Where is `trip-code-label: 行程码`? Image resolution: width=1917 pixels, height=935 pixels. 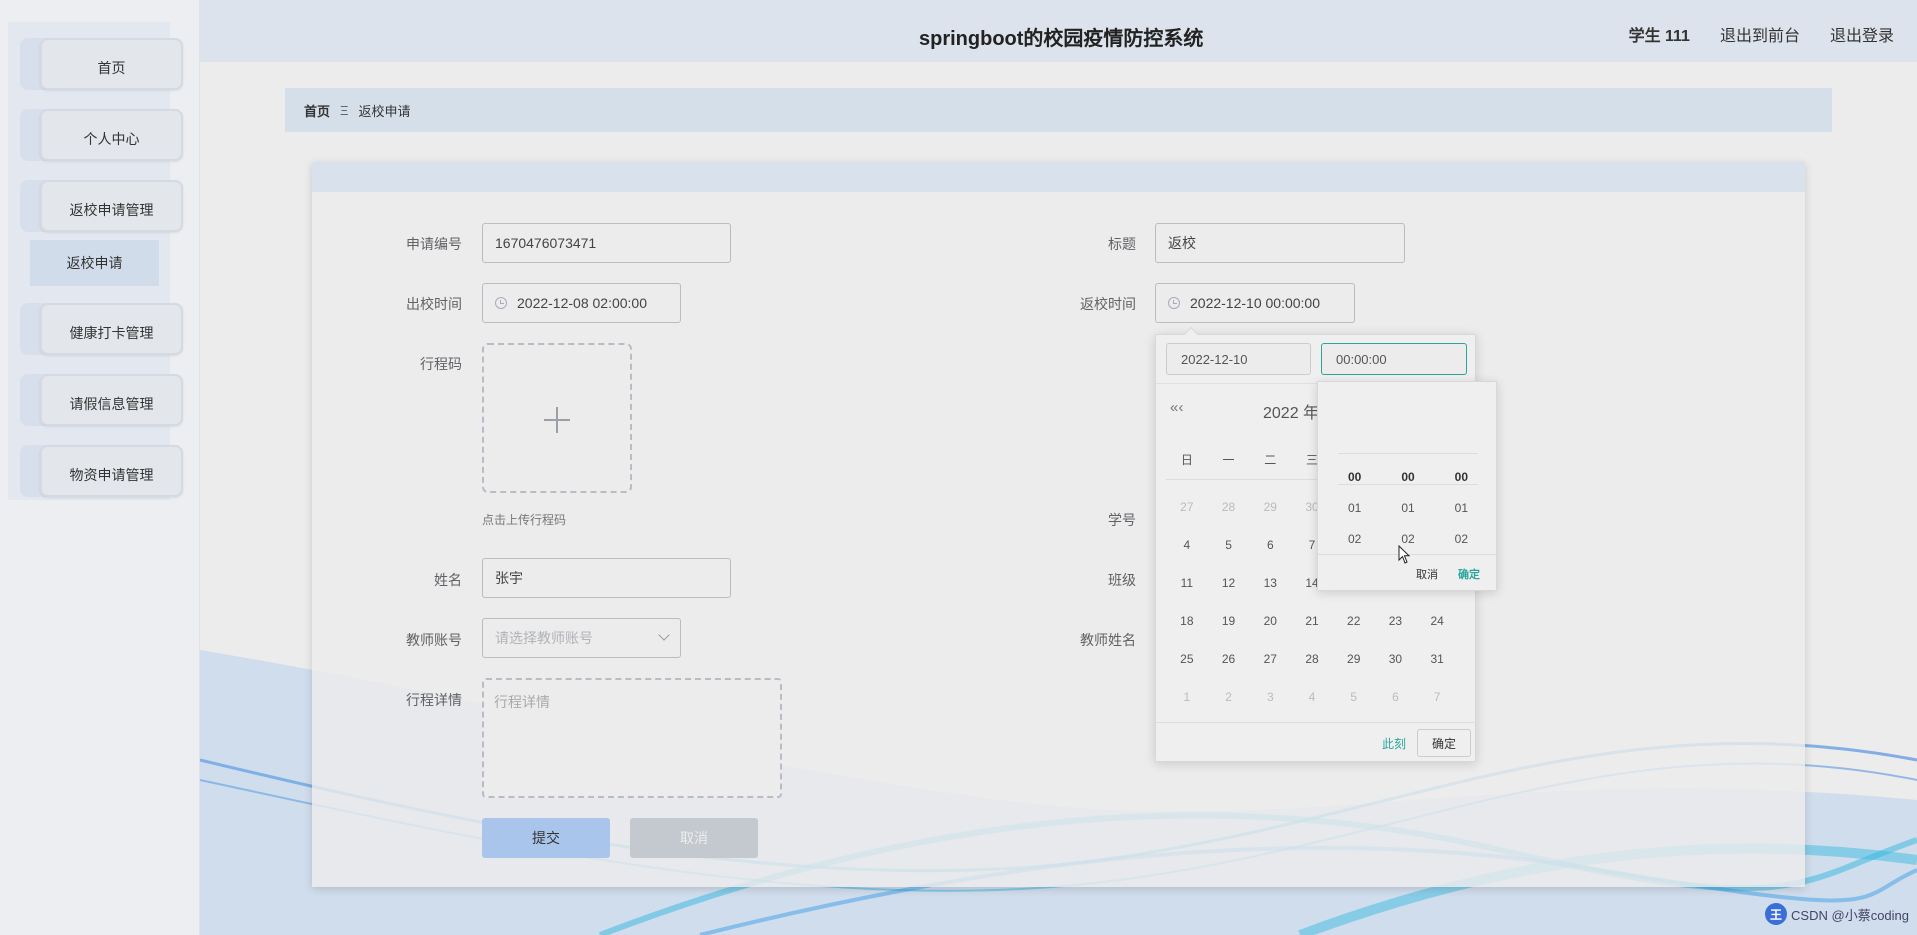
trip-code-label: 行程码 is located at coordinates (441, 364).